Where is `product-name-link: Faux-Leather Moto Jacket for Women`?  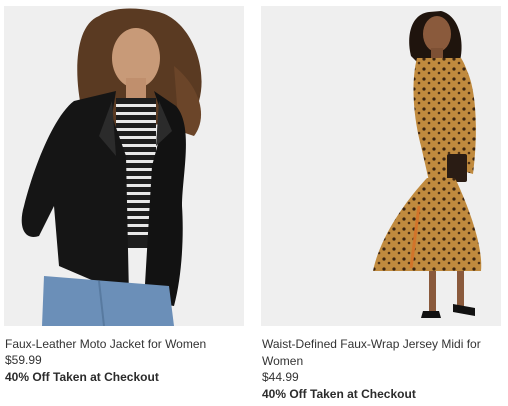 product-name-link: Faux-Leather Moto Jacket for Women is located at coordinates (123, 344).